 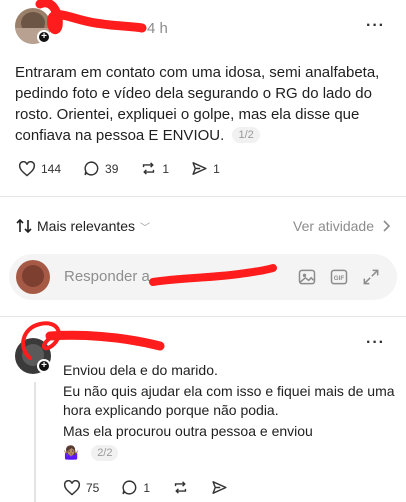 What do you see at coordinates (51, 168) in the screenshot?
I see `like-count: 144` at bounding box center [51, 168].